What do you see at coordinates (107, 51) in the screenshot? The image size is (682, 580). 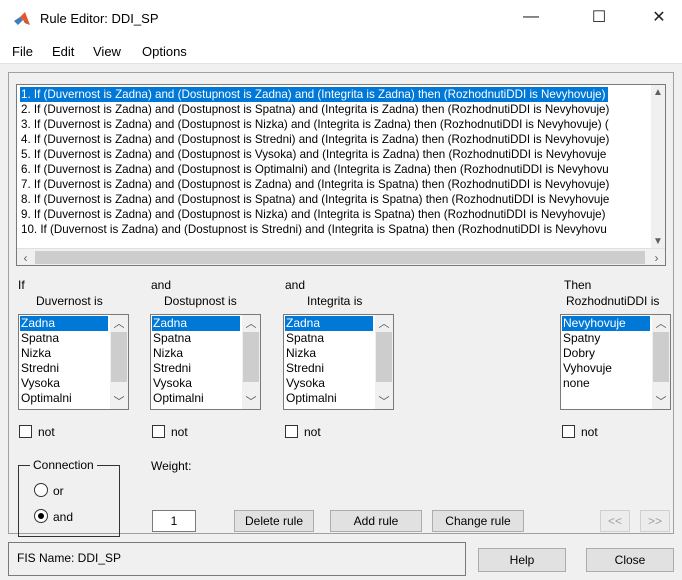 I see `menu-view: View` at bounding box center [107, 51].